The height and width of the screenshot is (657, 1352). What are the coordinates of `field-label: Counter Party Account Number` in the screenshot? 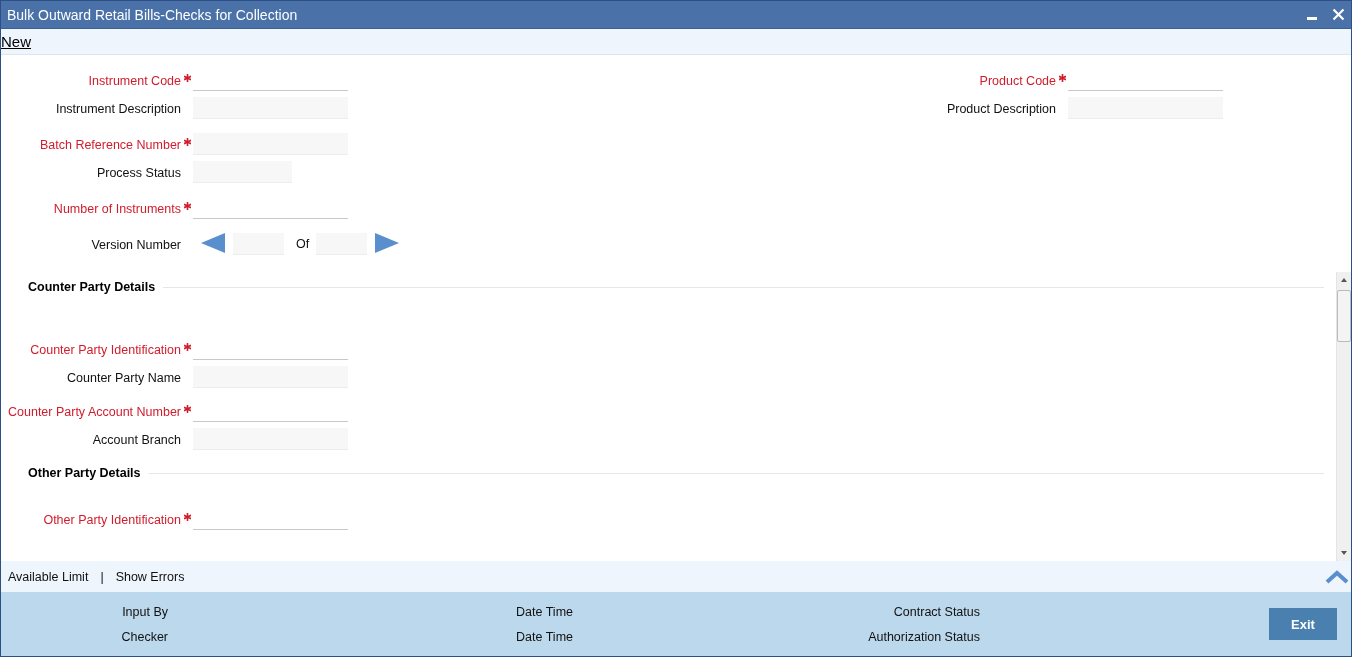 It's located at (94, 412).